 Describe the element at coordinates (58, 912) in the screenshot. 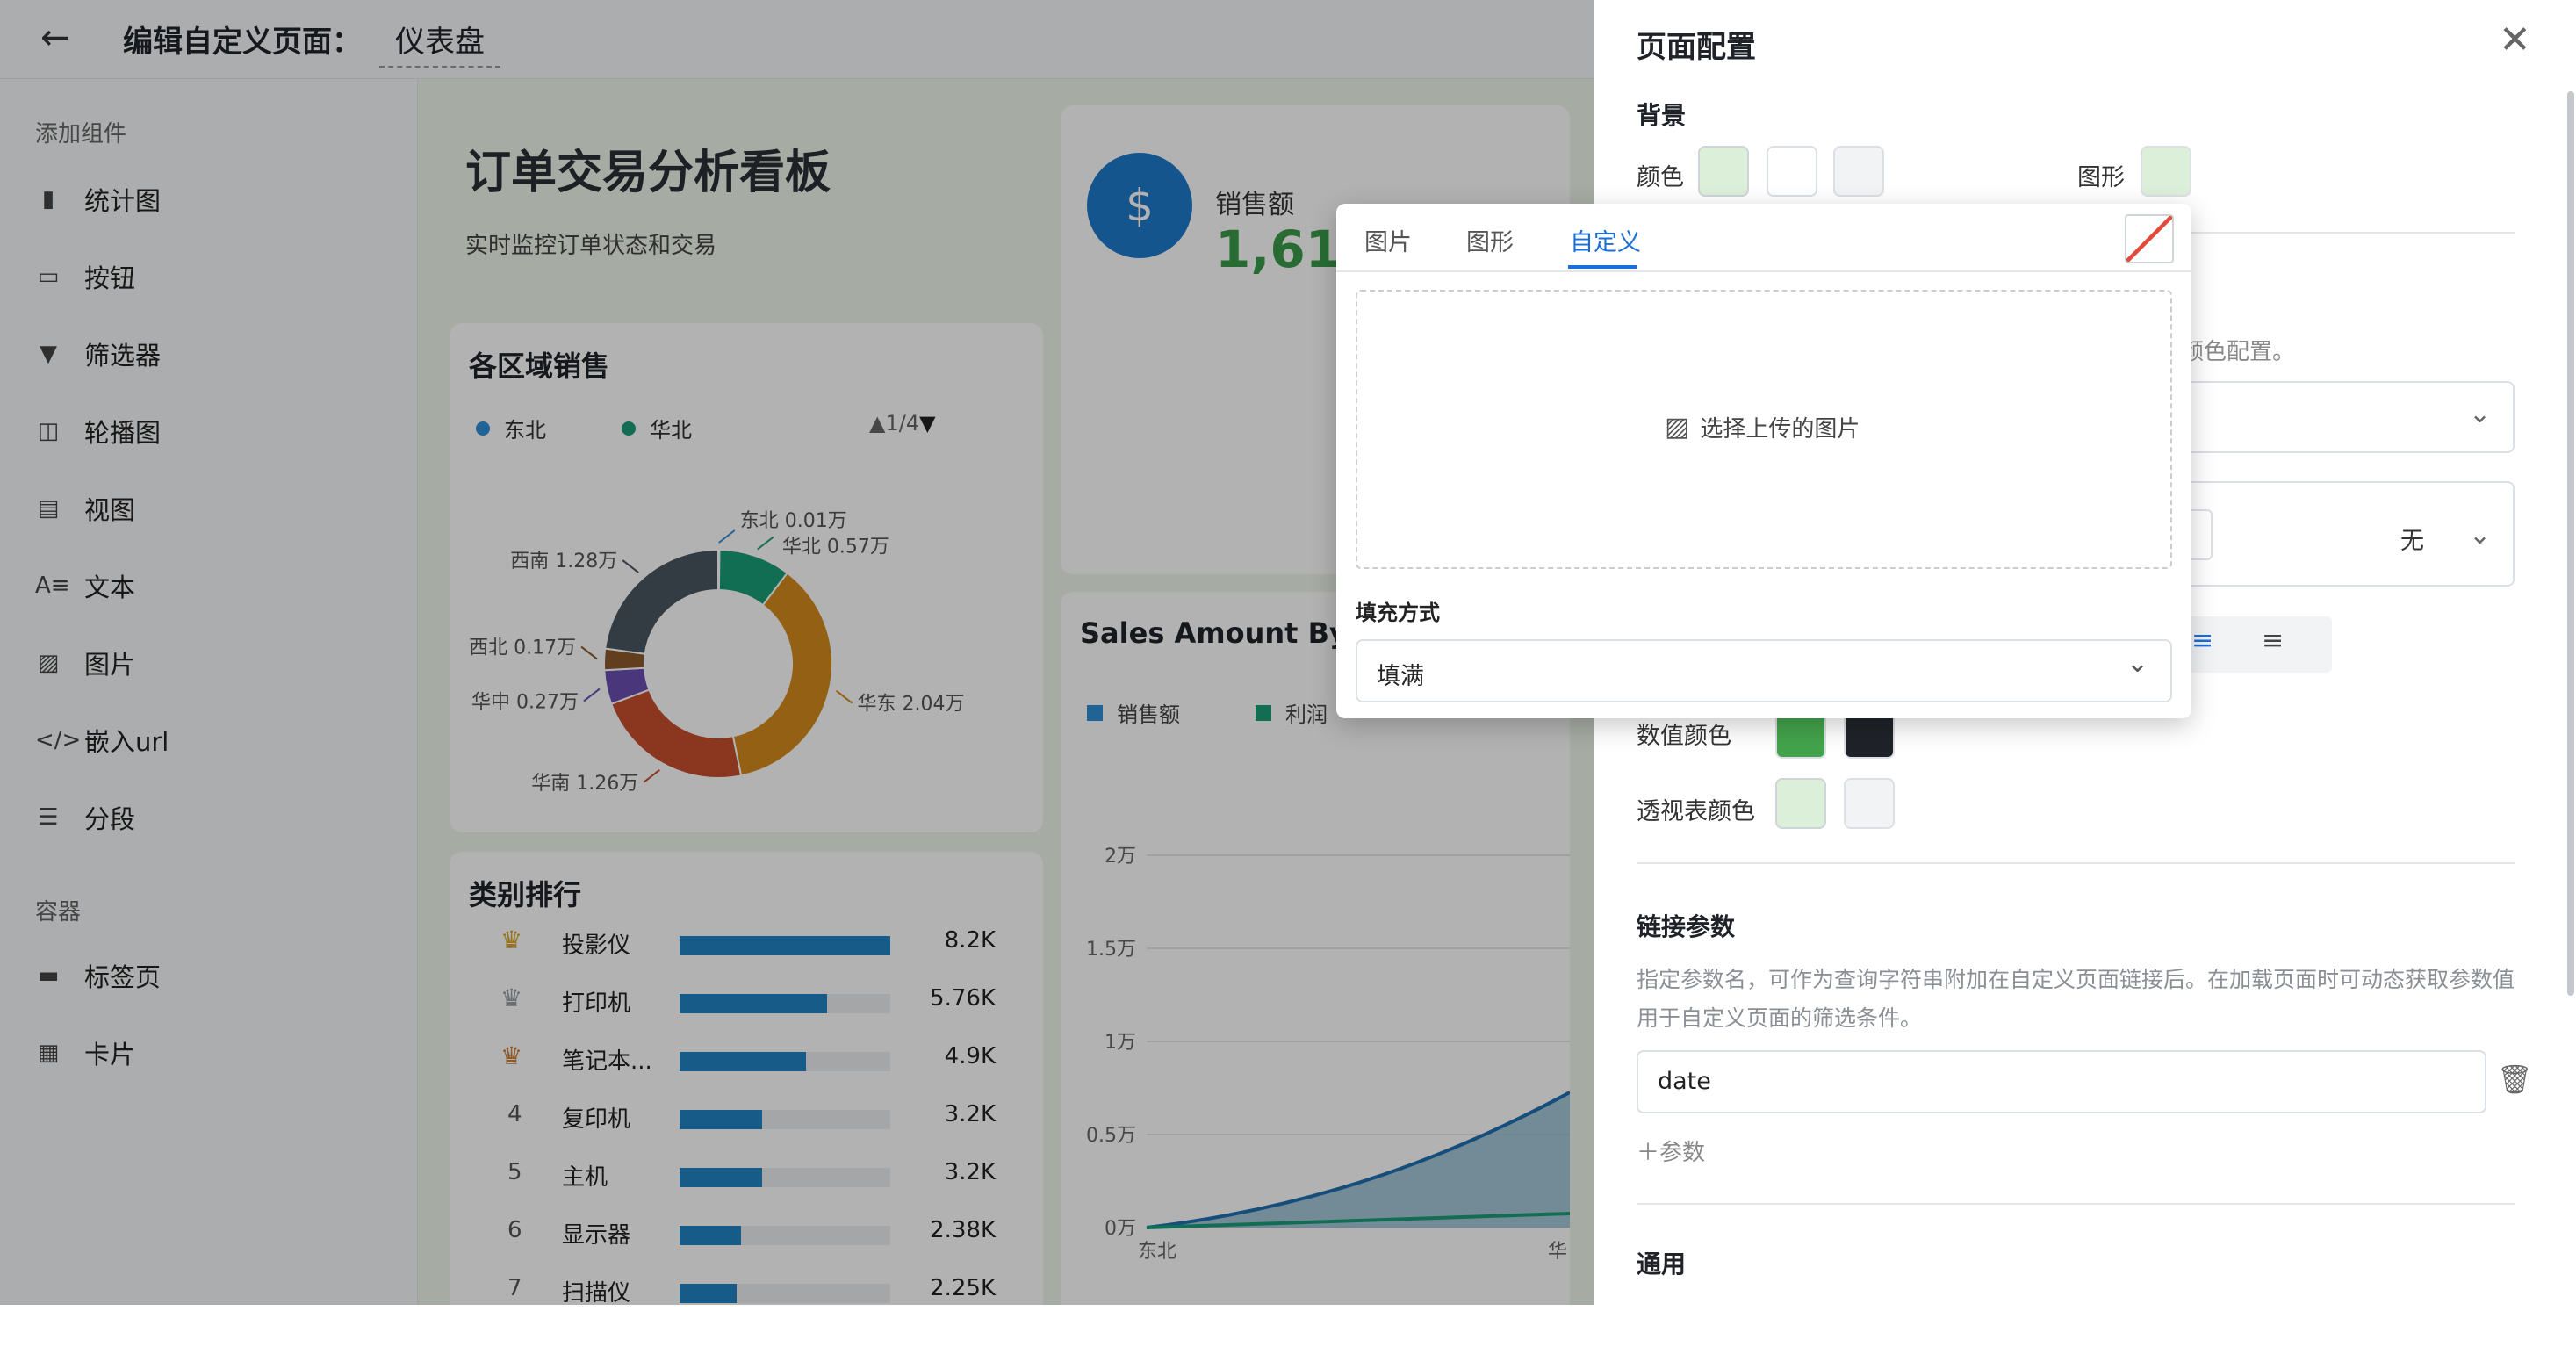

I see `section-containers: 容器` at that location.